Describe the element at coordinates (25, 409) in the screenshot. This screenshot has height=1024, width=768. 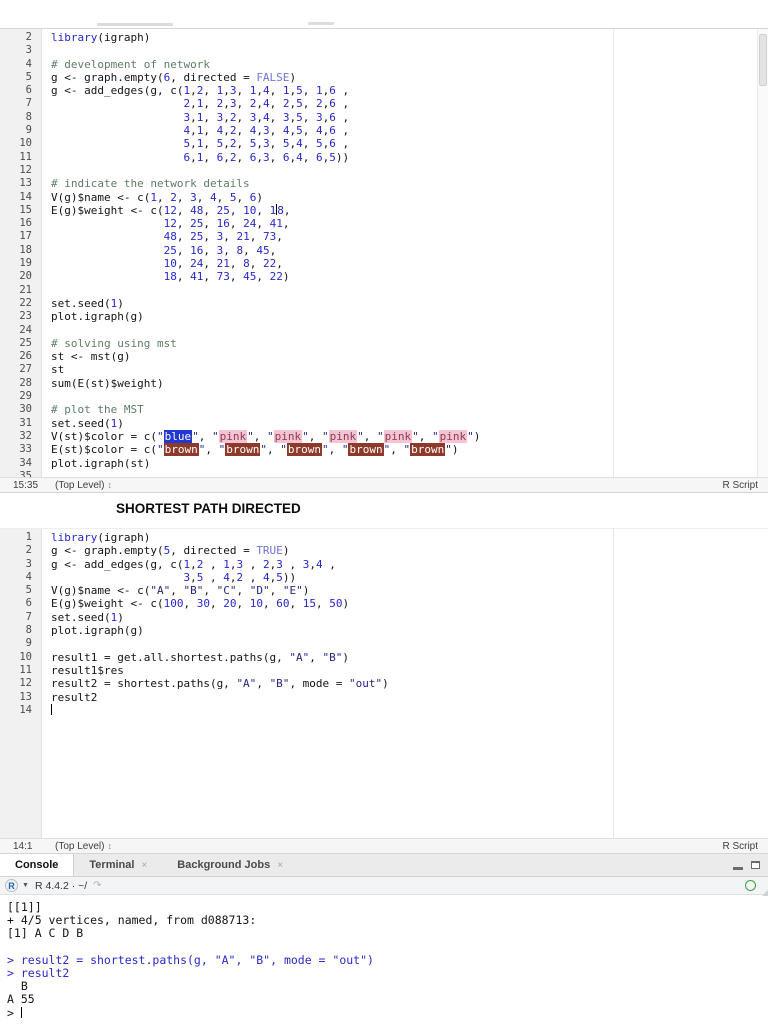
I see `line-number: 30` at that location.